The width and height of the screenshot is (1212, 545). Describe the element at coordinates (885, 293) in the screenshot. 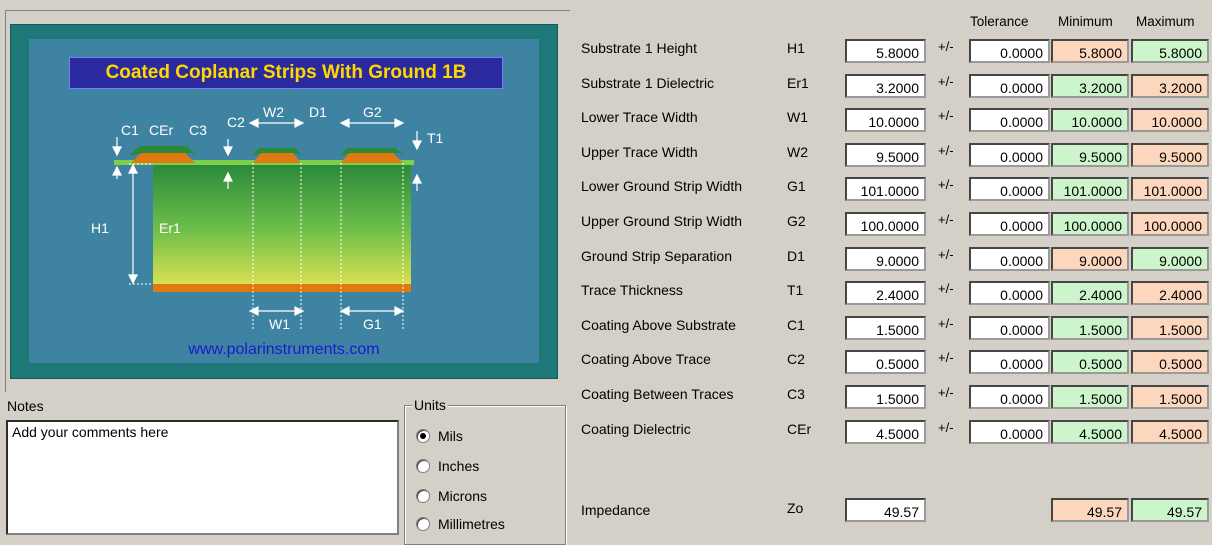

I see `param-value-input: 2.4000` at that location.